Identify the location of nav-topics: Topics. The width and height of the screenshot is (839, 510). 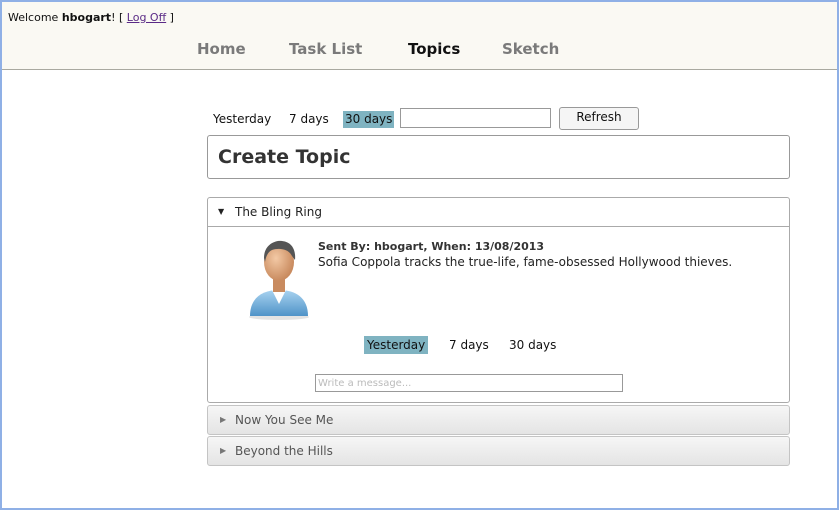
(434, 49).